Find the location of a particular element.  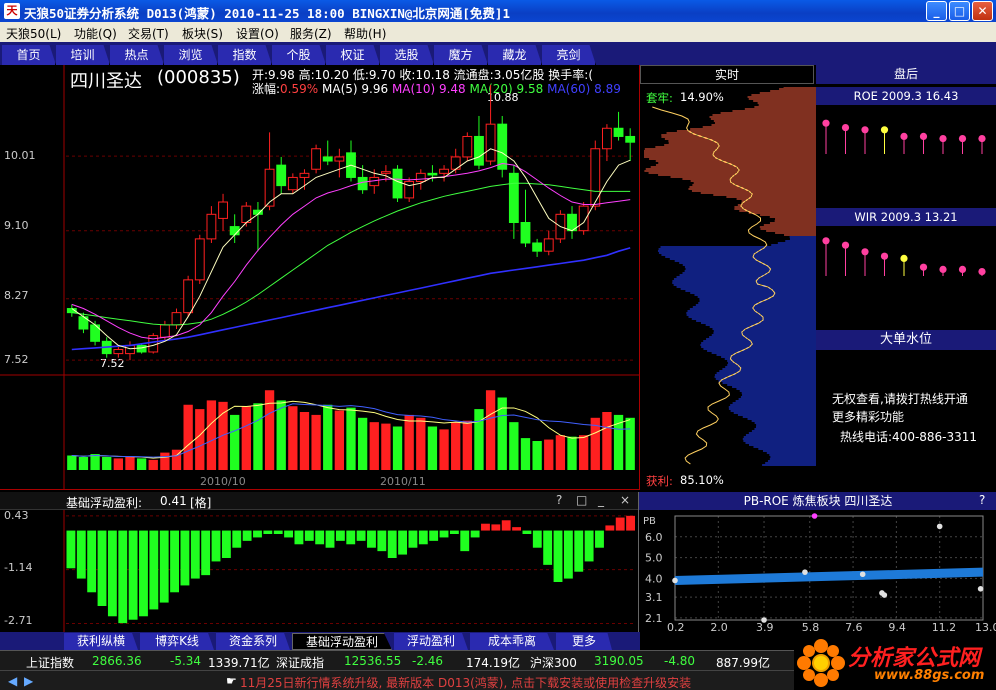

tab-screener: 选股 is located at coordinates (407, 55).